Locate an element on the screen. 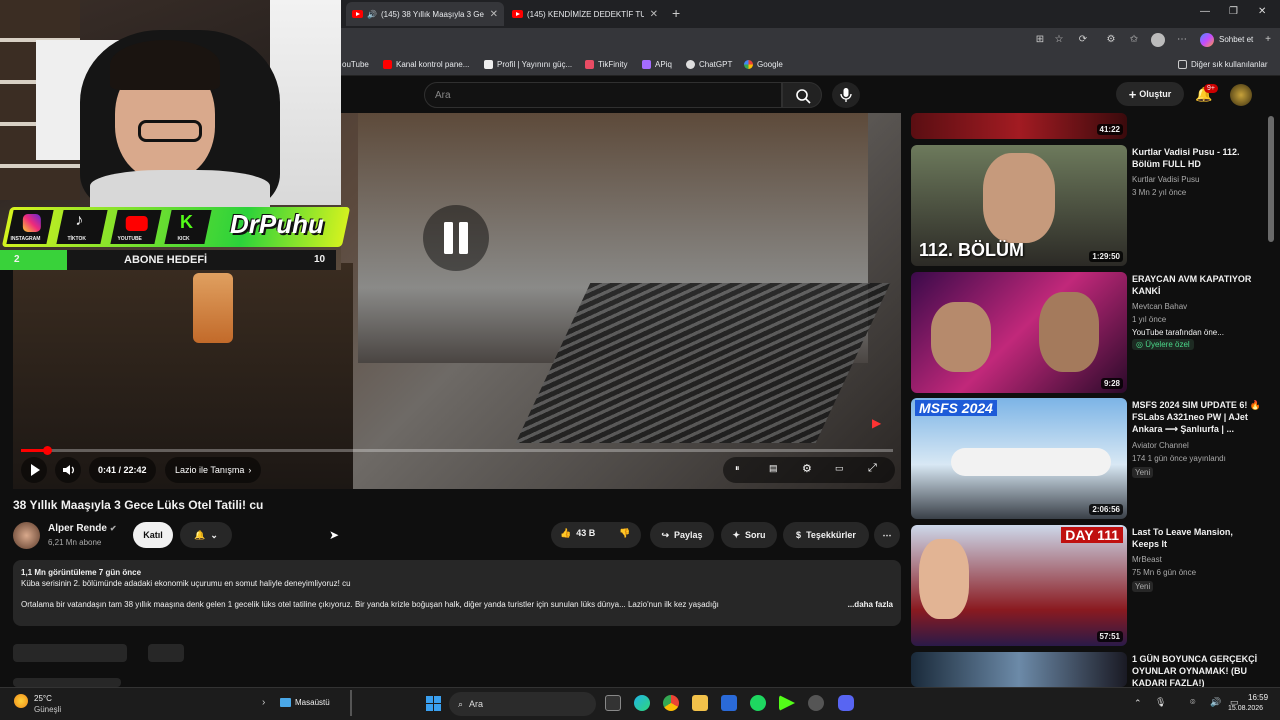  maximize-icon: ❐ is located at coordinates (1233, 11).